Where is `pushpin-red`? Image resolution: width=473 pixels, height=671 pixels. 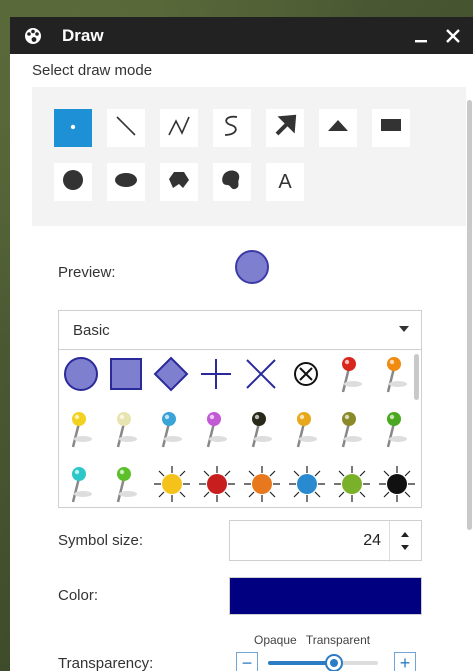
pushpin-red is located at coordinates (351, 374).